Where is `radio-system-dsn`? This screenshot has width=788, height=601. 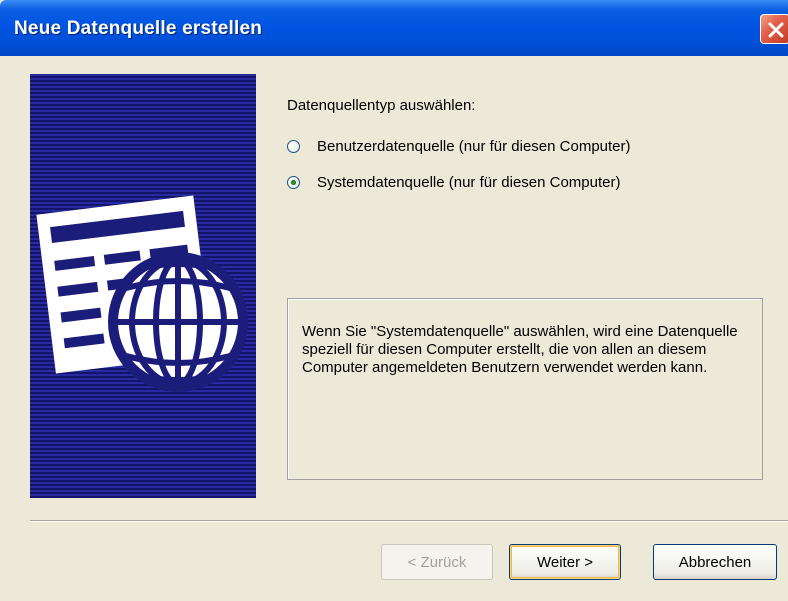 radio-system-dsn is located at coordinates (293, 182).